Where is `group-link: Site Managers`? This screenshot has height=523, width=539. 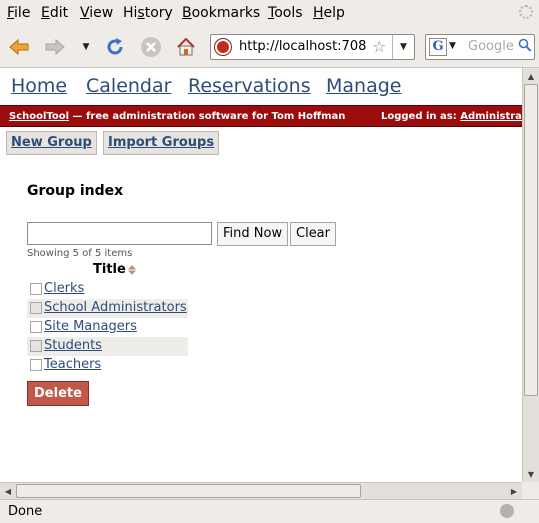
group-link: Site Managers is located at coordinates (90, 326).